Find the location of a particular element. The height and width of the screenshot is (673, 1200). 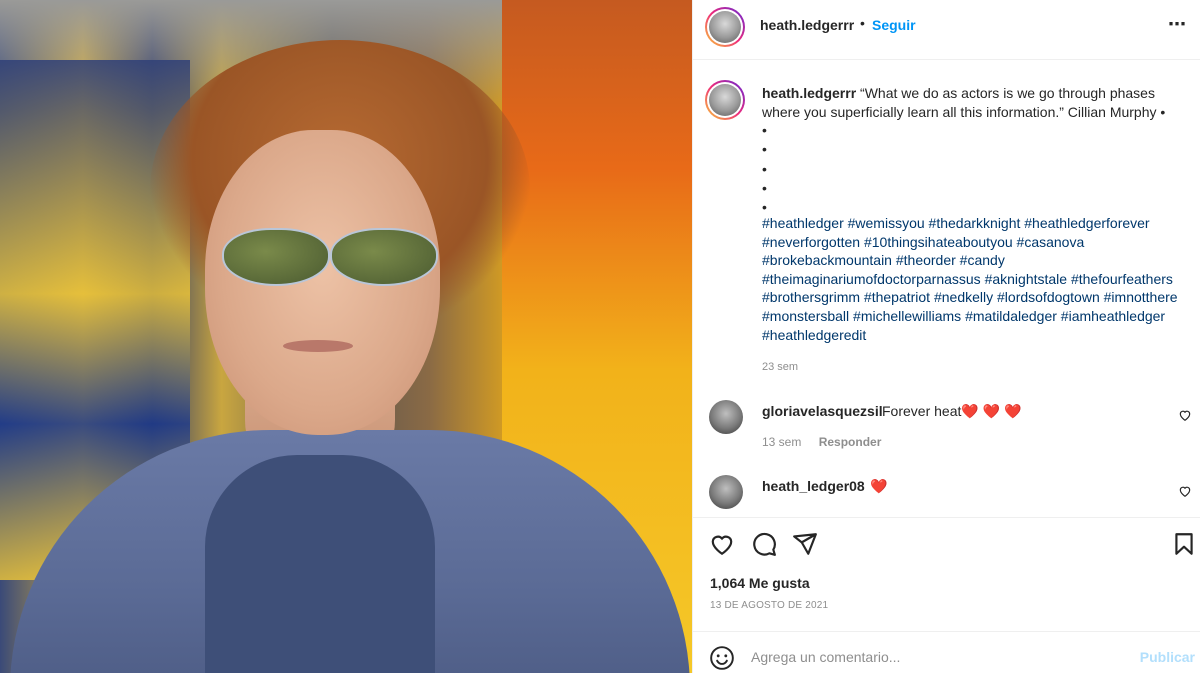

post-header: heath.ledgerrr • Seguir ⋯ is located at coordinates (946, 30).